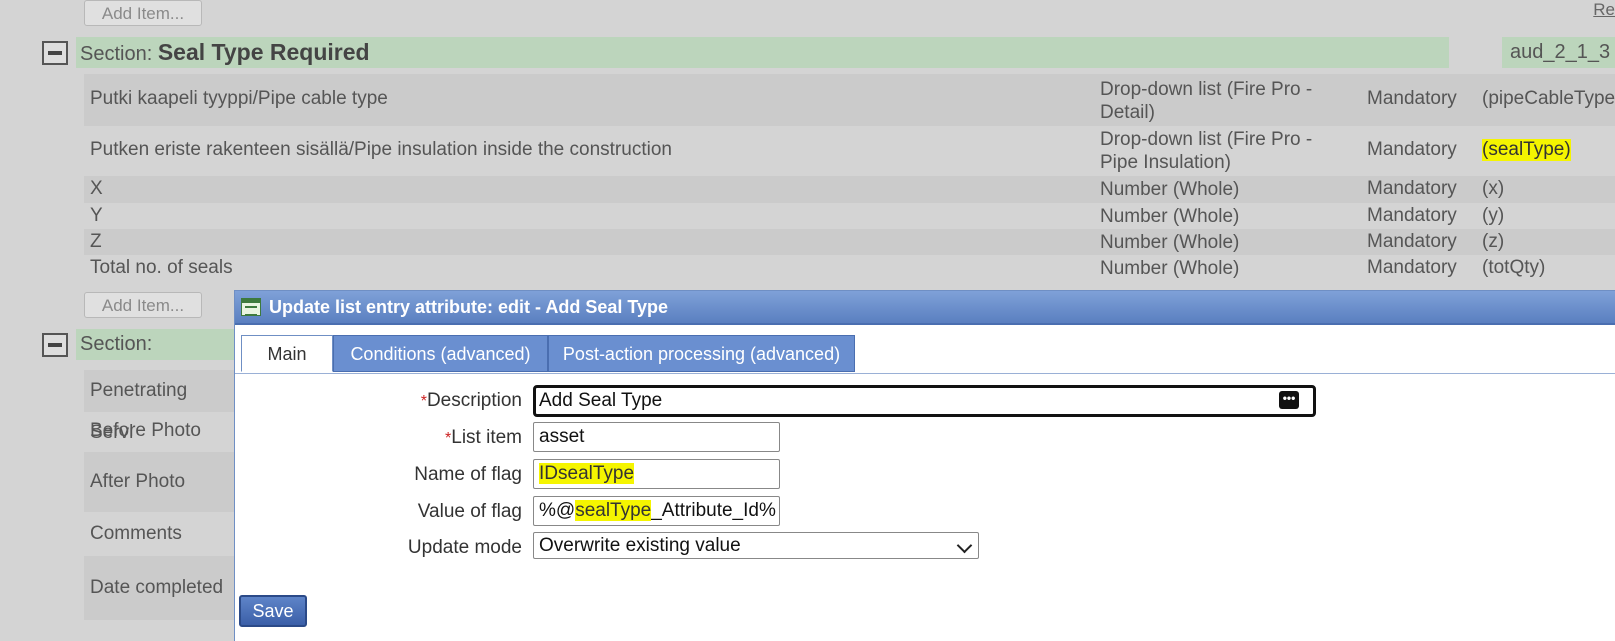 The width and height of the screenshot is (1615, 641). What do you see at coordinates (1206, 101) in the screenshot?
I see `row-type: Drop-down list (Fire Pro - Detail)` at bounding box center [1206, 101].